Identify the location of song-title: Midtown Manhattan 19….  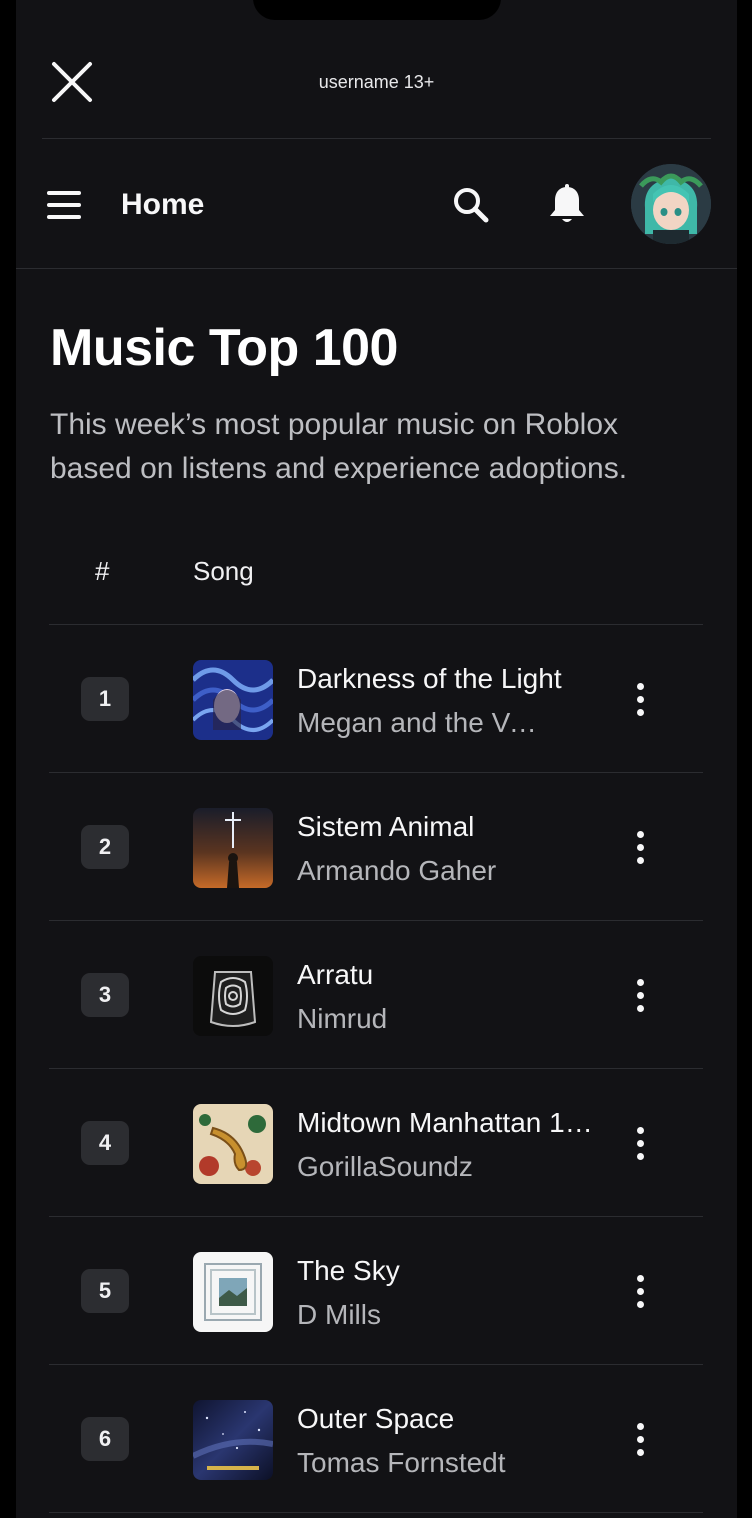
(452, 1123).